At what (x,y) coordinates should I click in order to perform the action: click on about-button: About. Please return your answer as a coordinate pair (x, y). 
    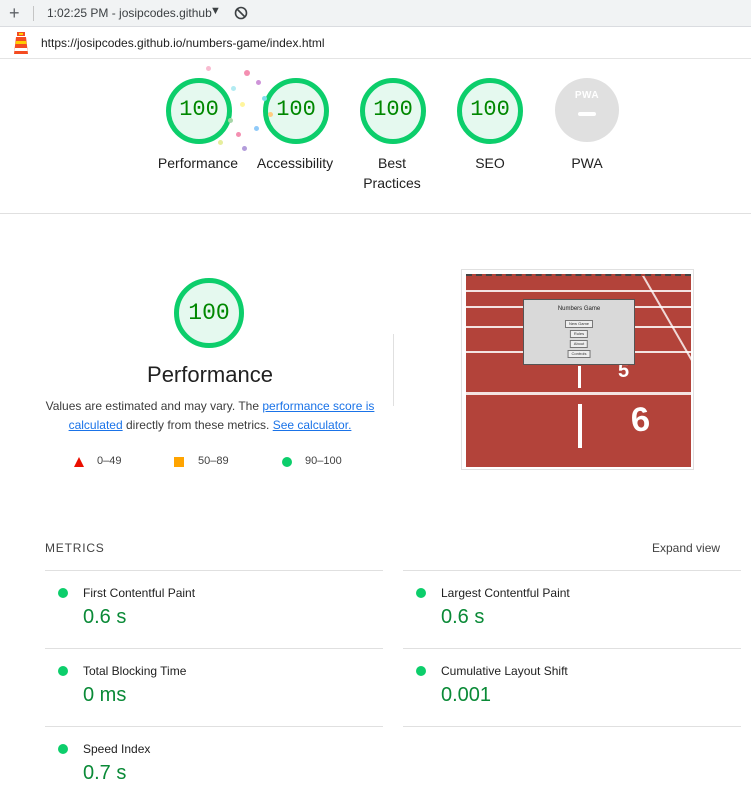
    Looking at the image, I should click on (579, 344).